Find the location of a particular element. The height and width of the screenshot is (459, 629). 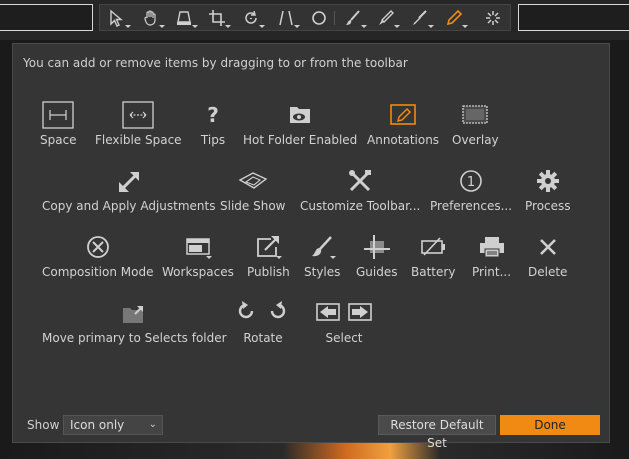

item-delete: Delete is located at coordinates (547, 256).